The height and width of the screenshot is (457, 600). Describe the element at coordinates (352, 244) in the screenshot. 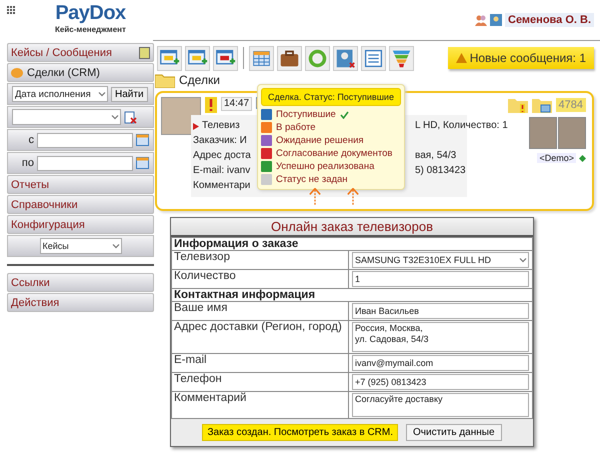

I see `section-heading: Информация о заказе` at that location.